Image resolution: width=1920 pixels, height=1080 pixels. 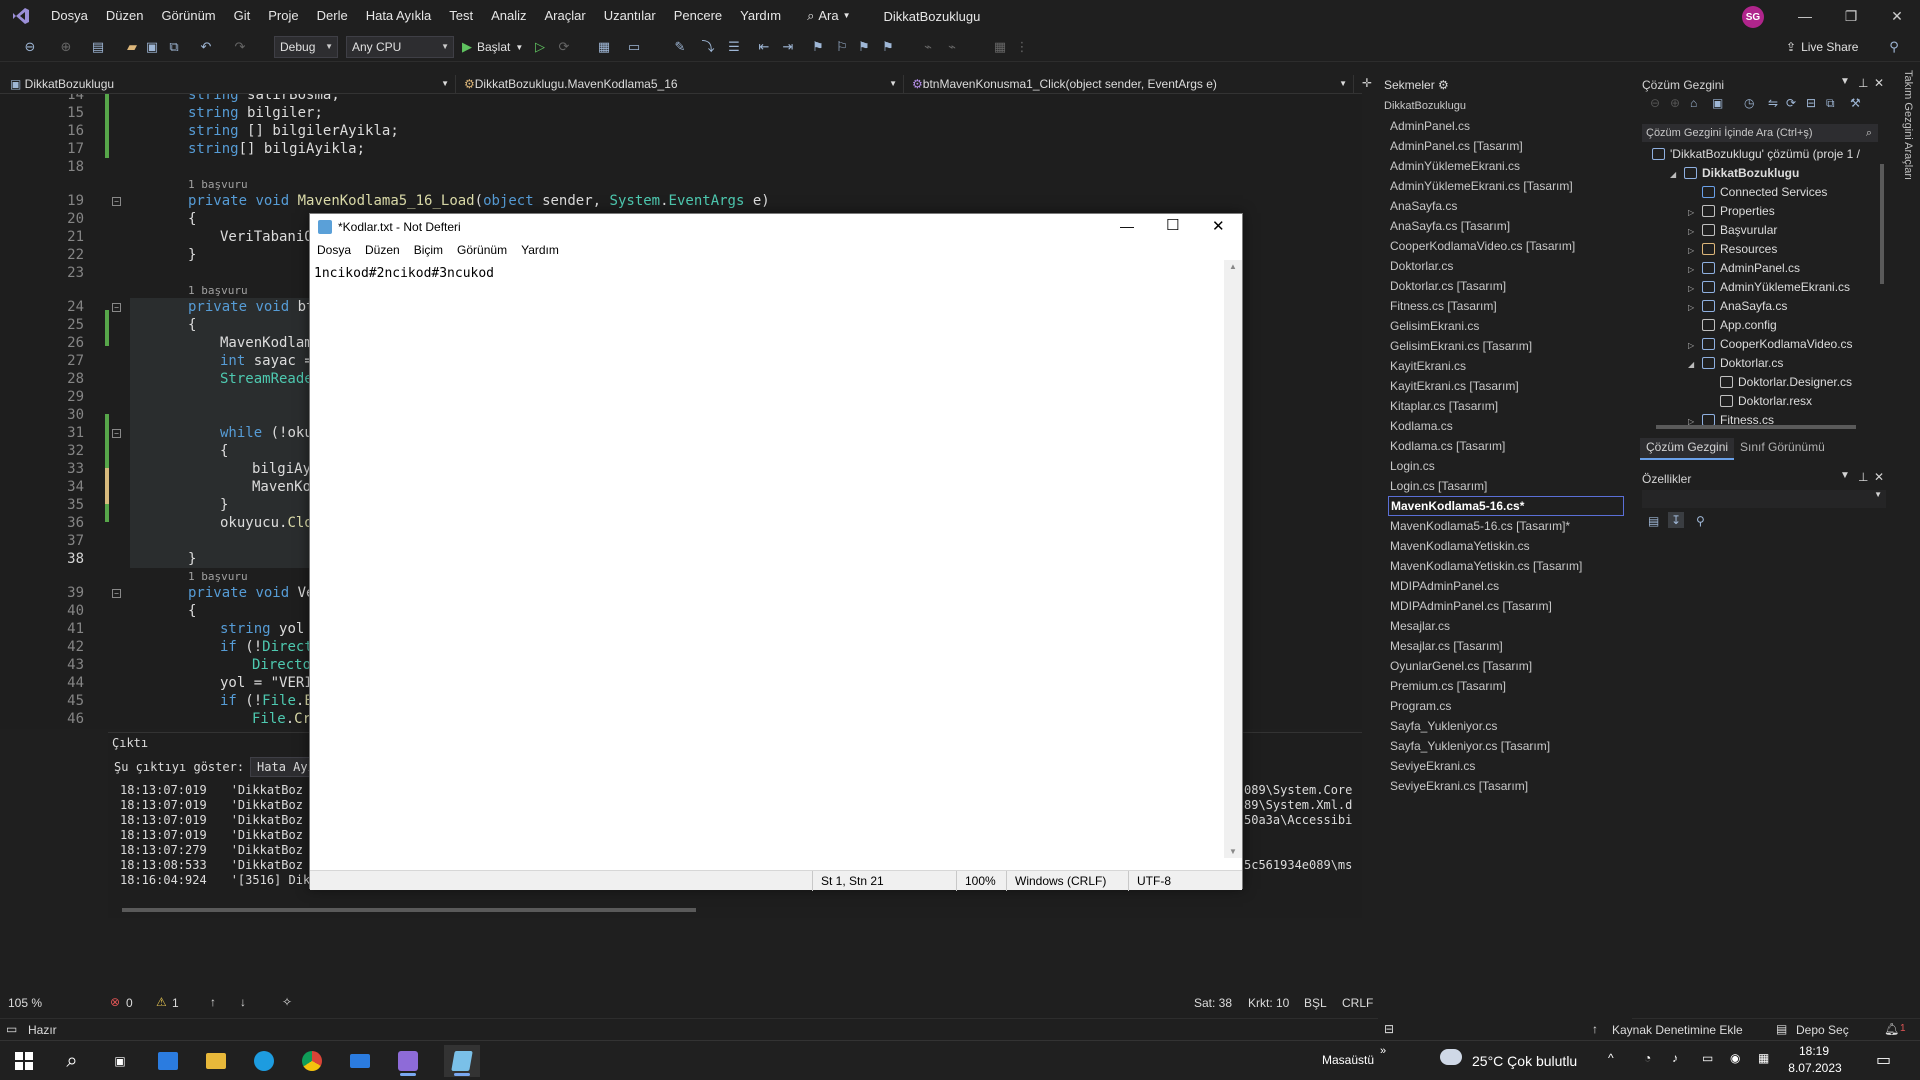 I want to click on bookmark-item: Kodlama.cs [Tasarım], so click(x=1506, y=446).